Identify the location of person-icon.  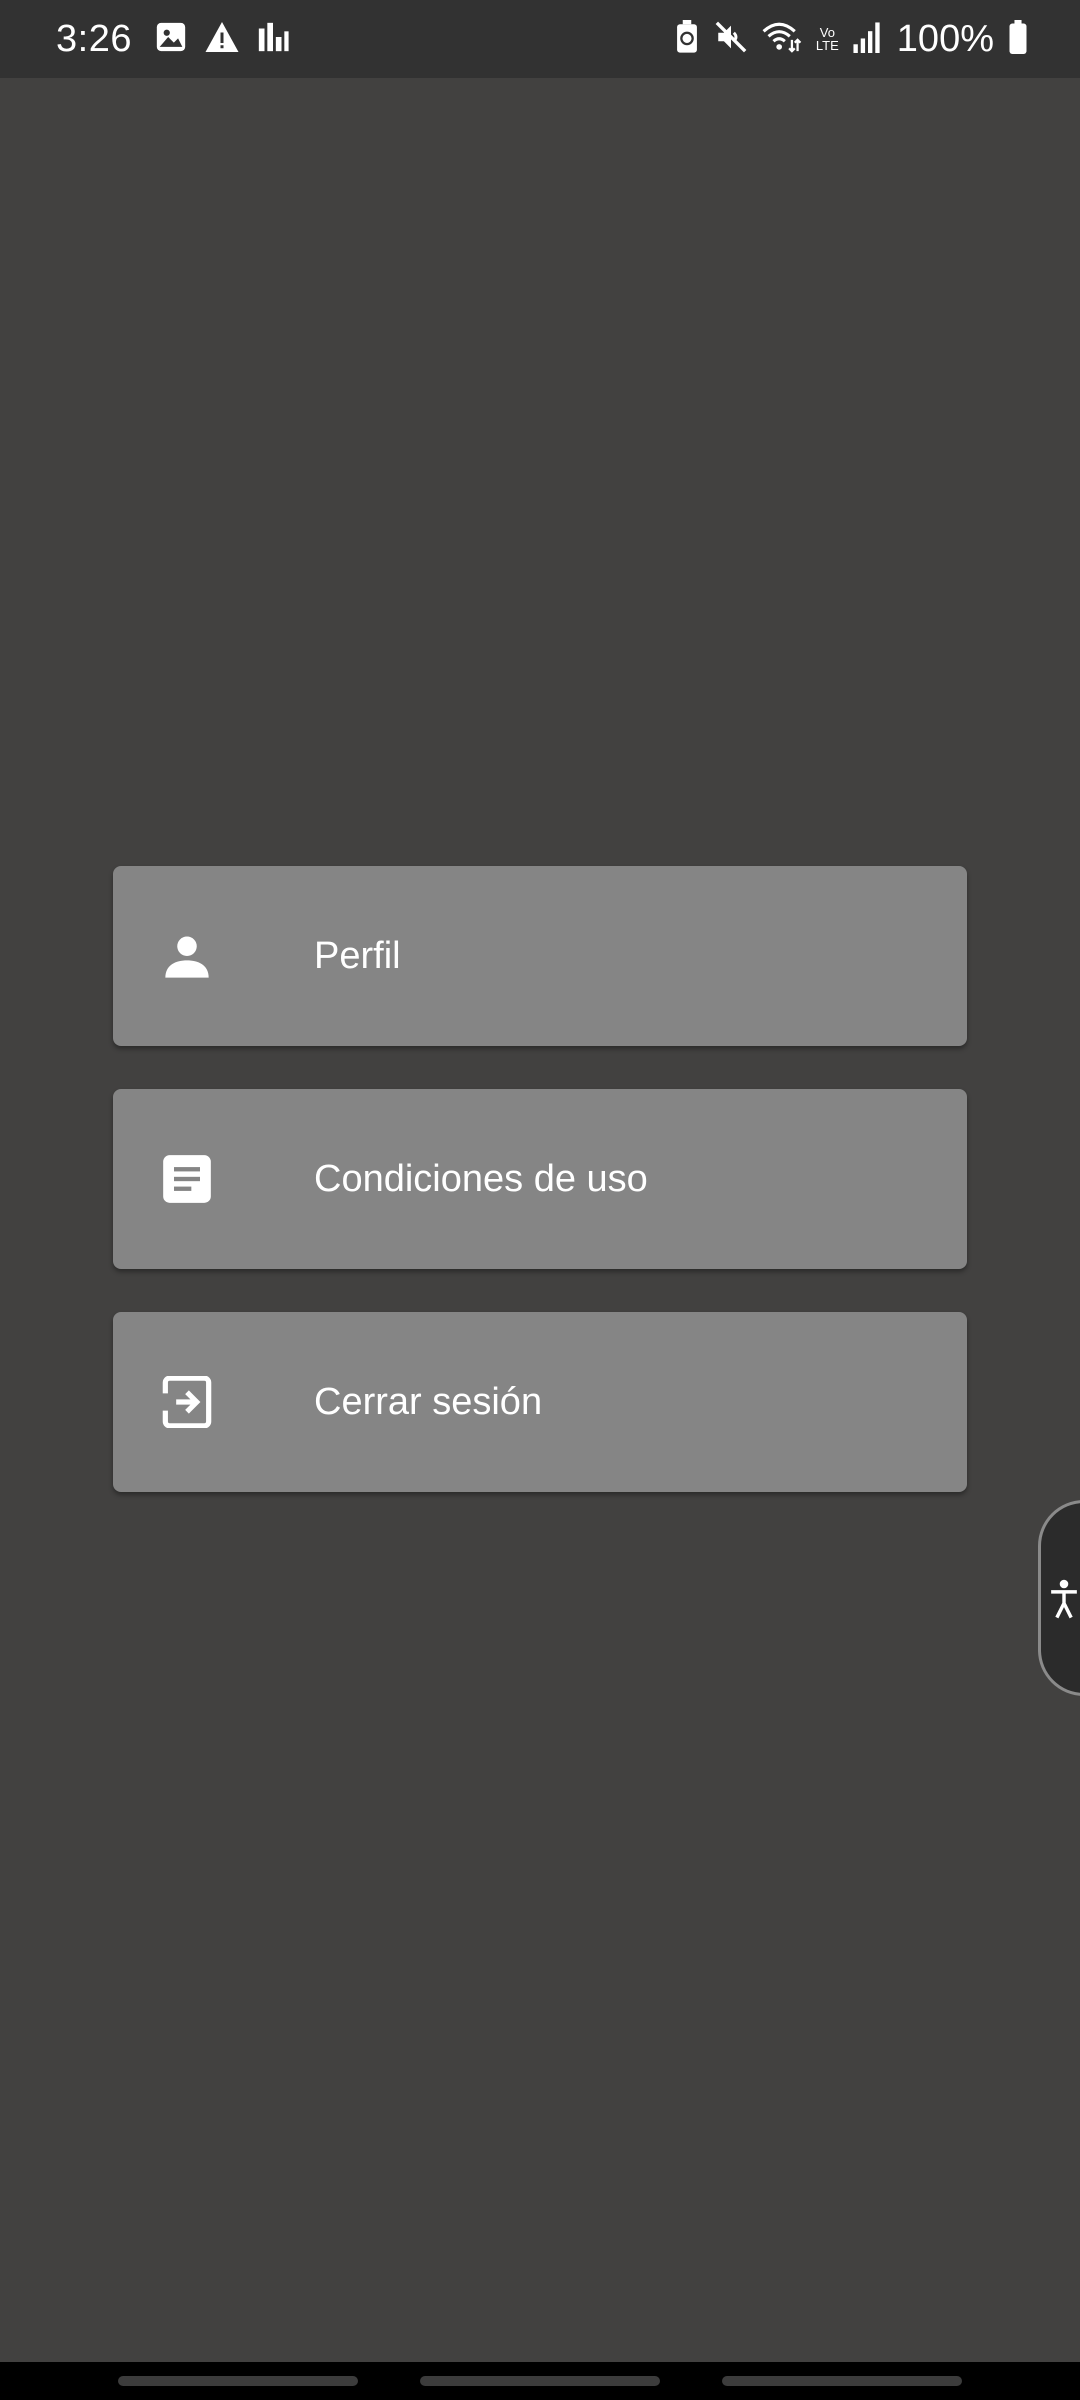
(187, 956).